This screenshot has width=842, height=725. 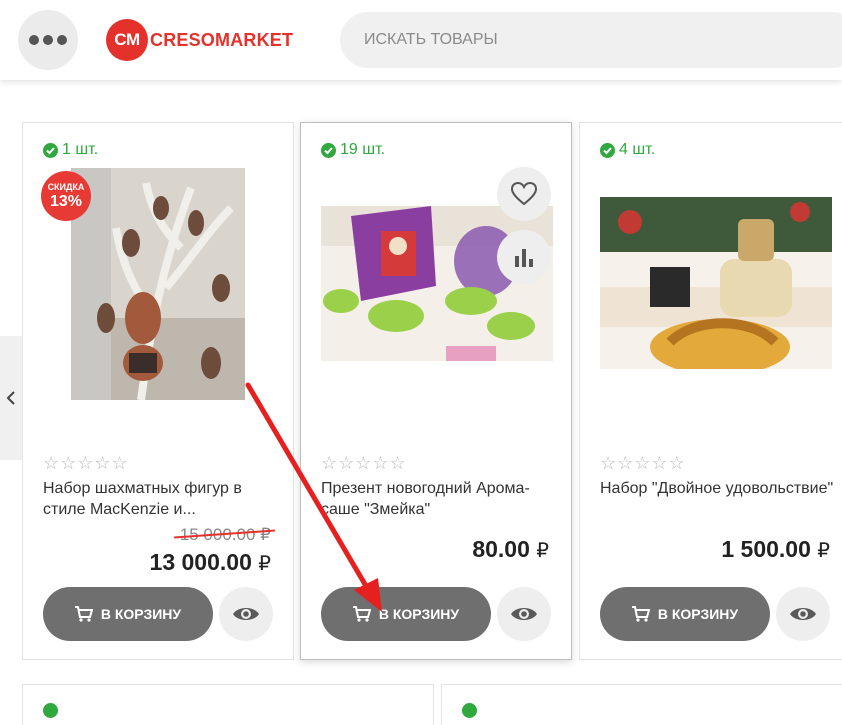 What do you see at coordinates (441, 499) in the screenshot?
I see `product-title: Презент новогодний Арома-саше "Змейка"` at bounding box center [441, 499].